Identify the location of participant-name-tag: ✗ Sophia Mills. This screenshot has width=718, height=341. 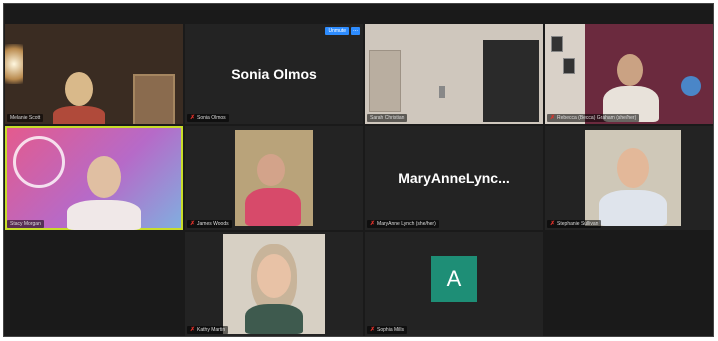
(387, 330).